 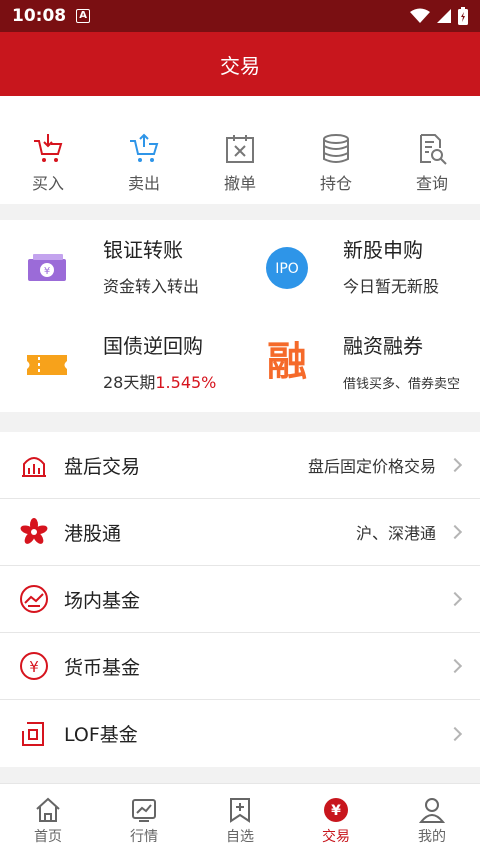 I want to click on menu-after-hours: 盘后交易 盘后固定价格交易, so click(x=240, y=465).